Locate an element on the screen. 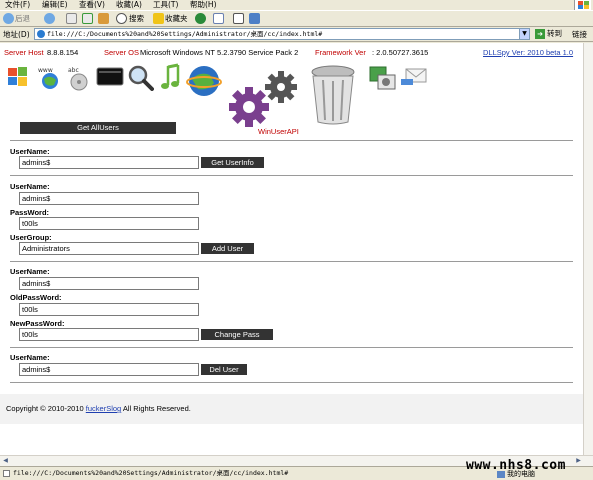  mail-icon is located at coordinates (218, 18).